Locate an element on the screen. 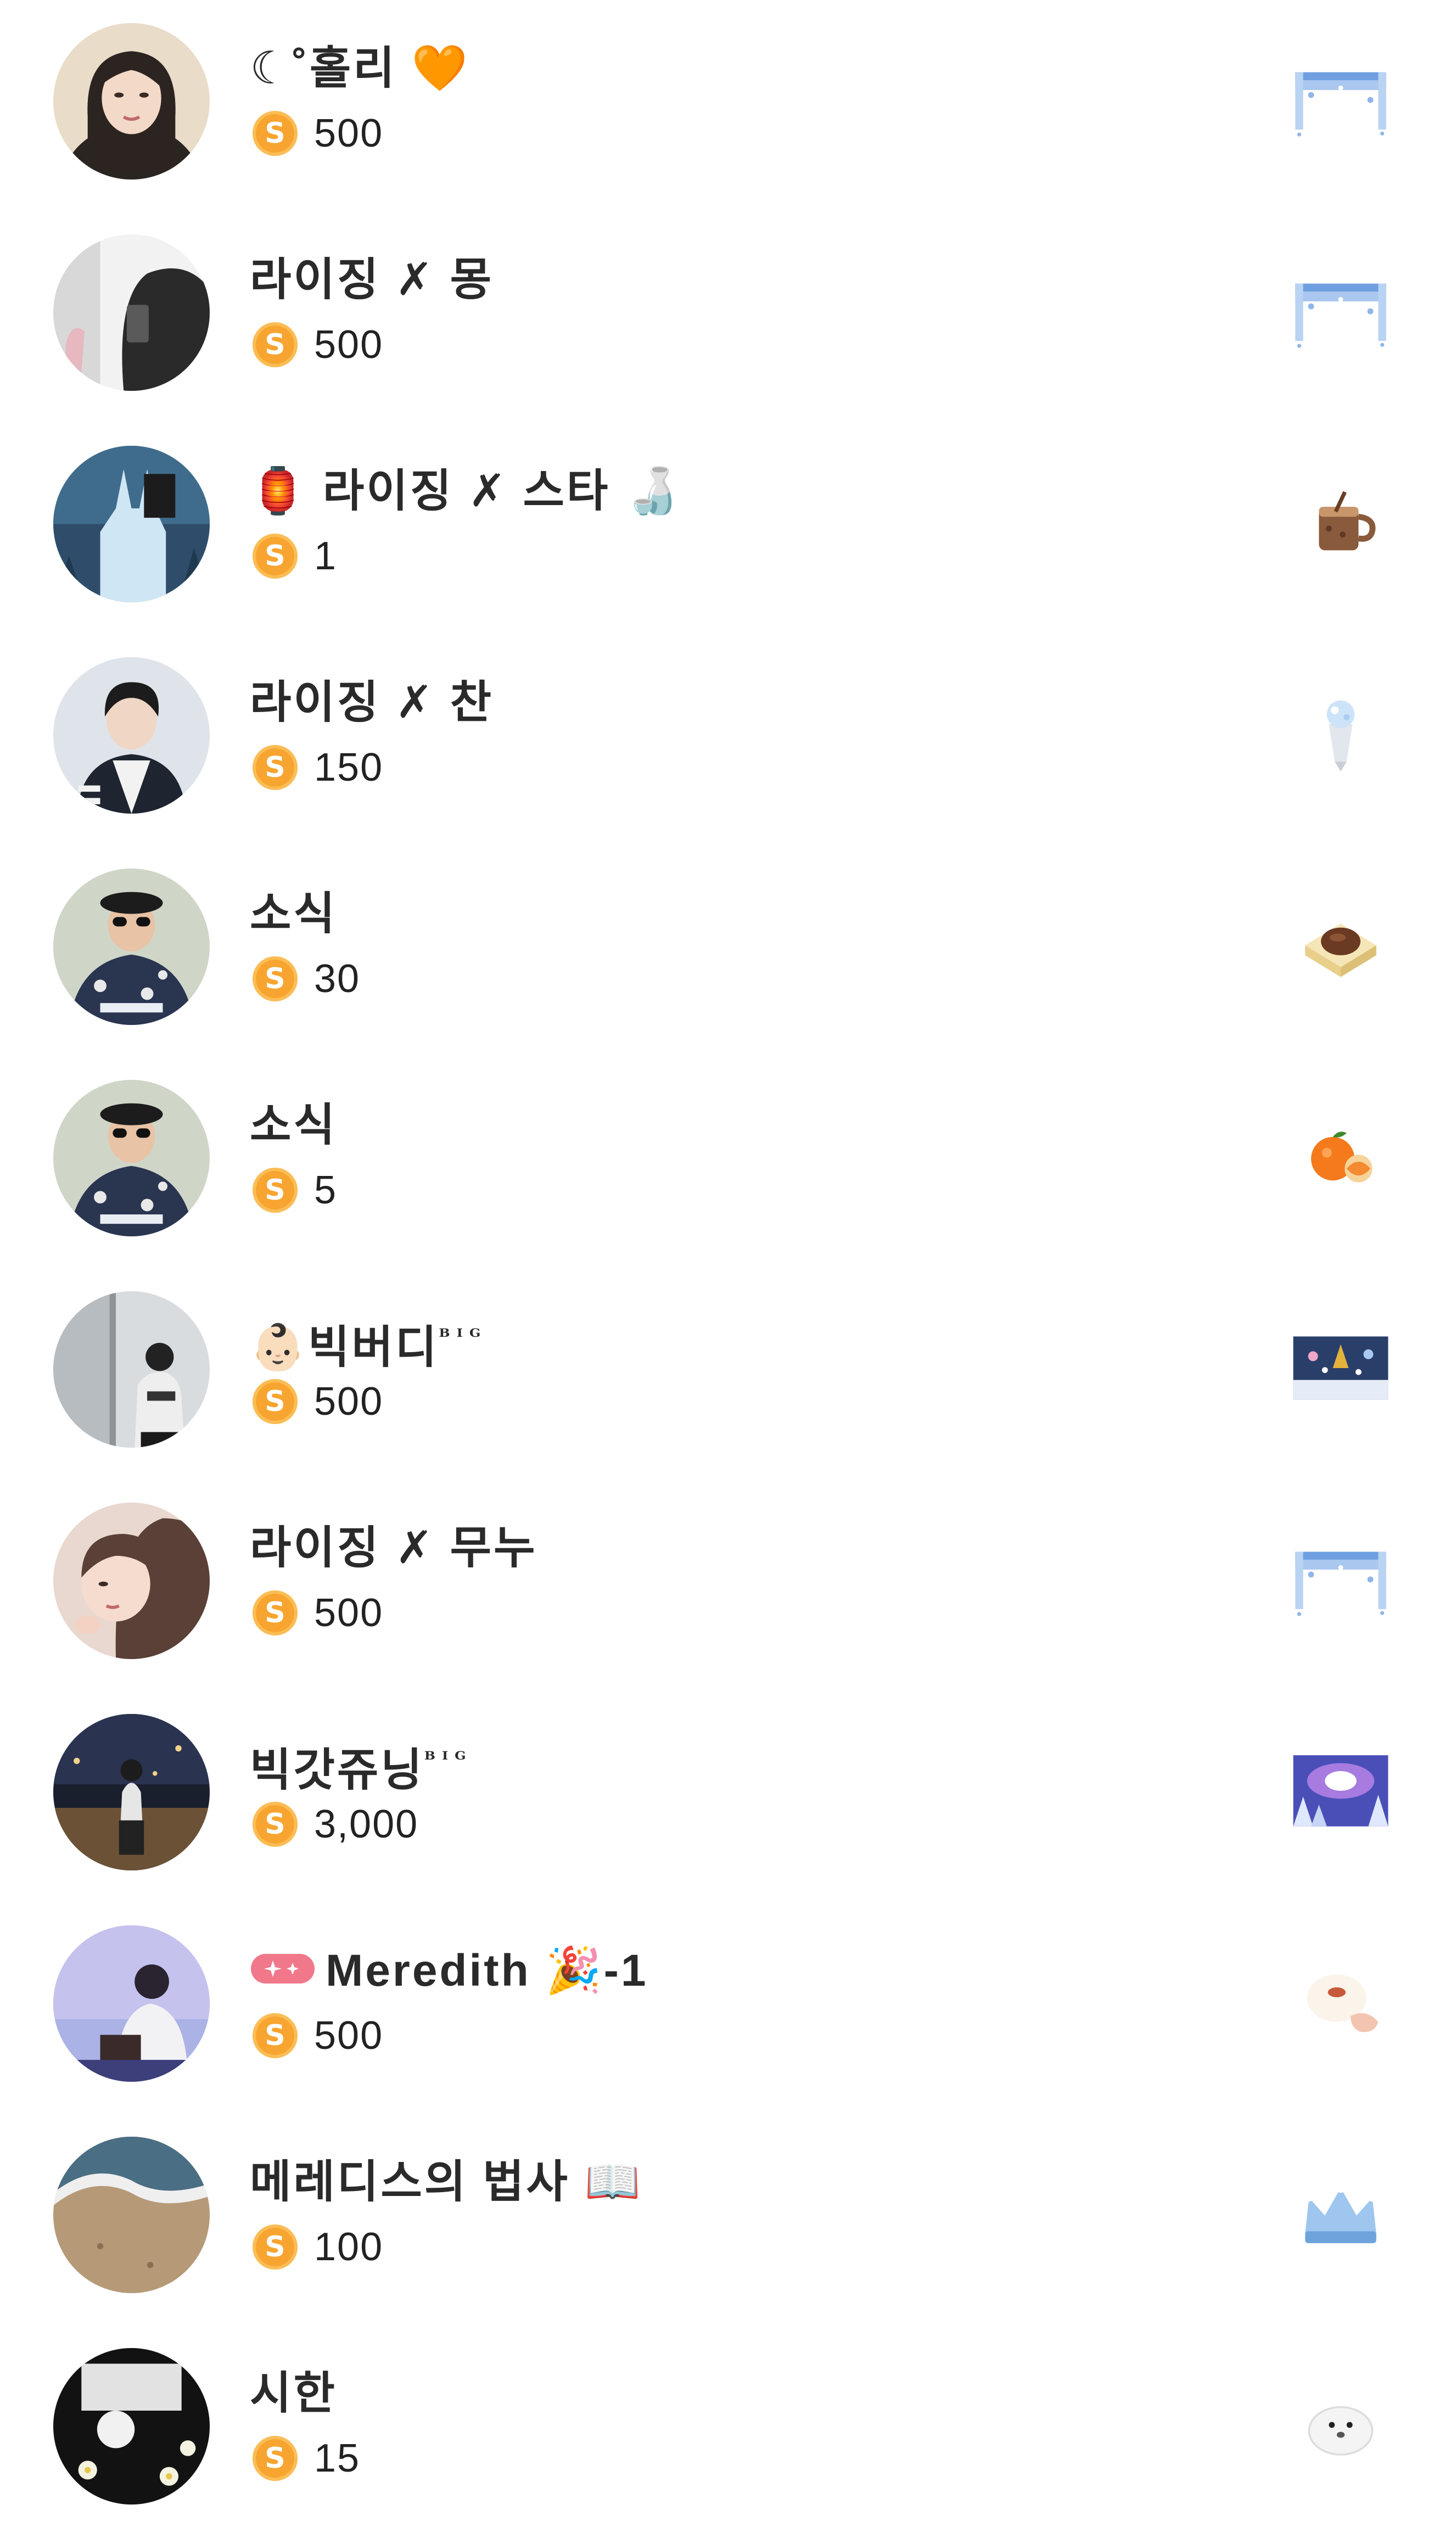  list-item: 소식 S 30 is located at coordinates (728, 951).